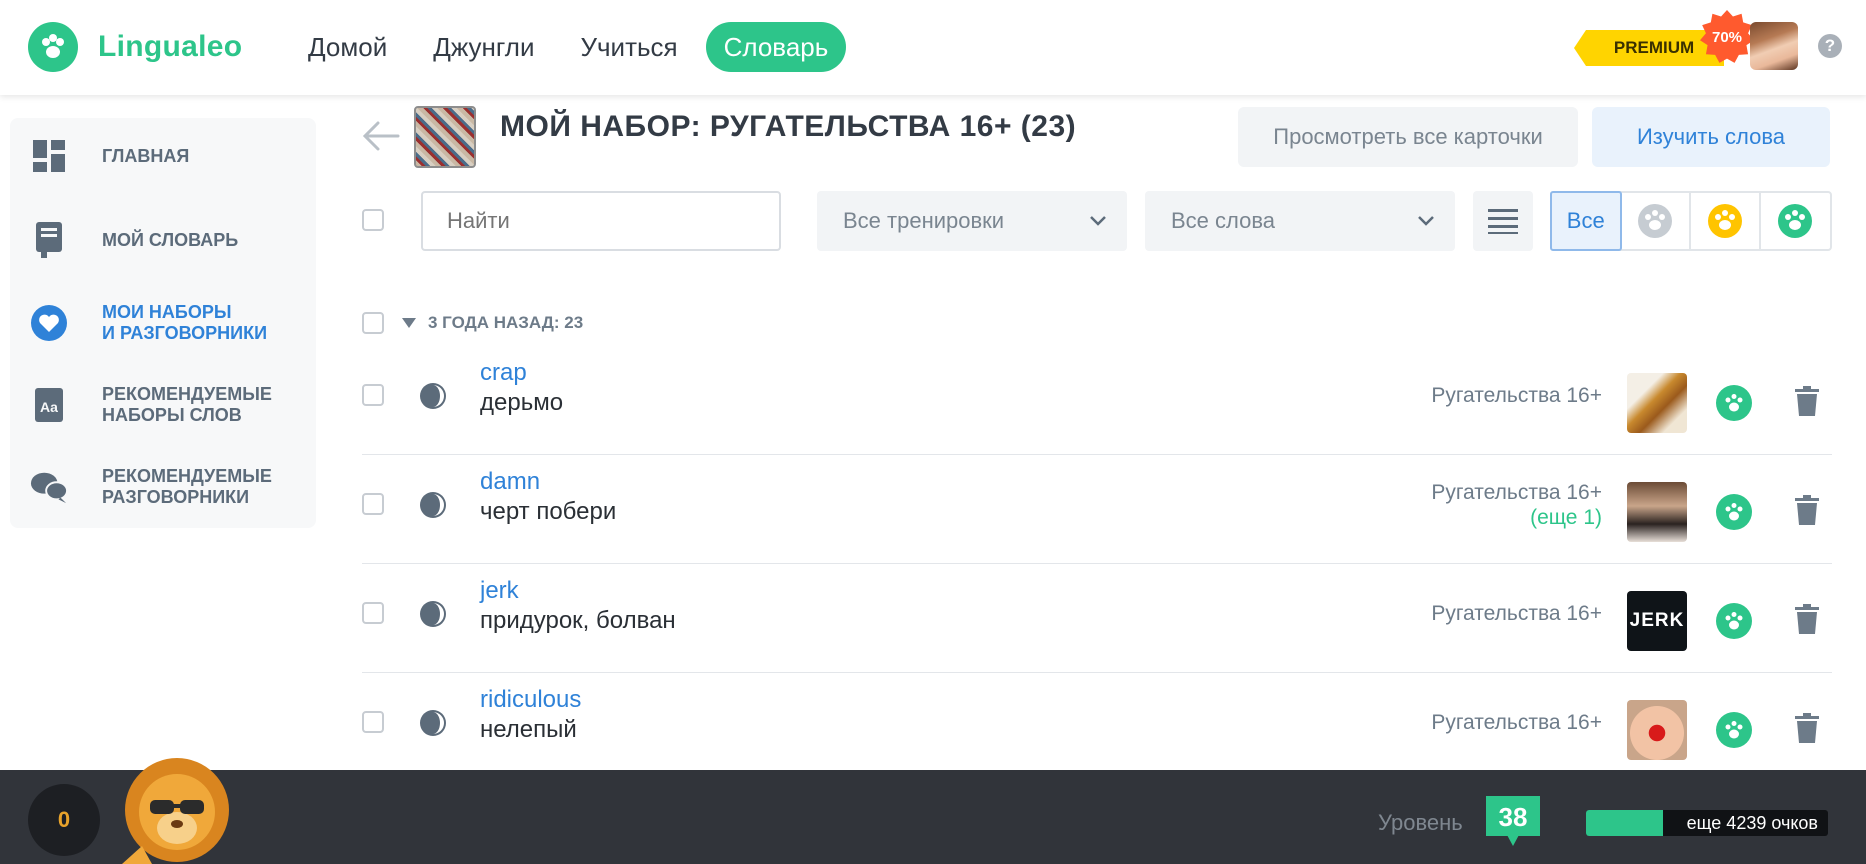  I want to click on word-picture: JERK, so click(1657, 621).